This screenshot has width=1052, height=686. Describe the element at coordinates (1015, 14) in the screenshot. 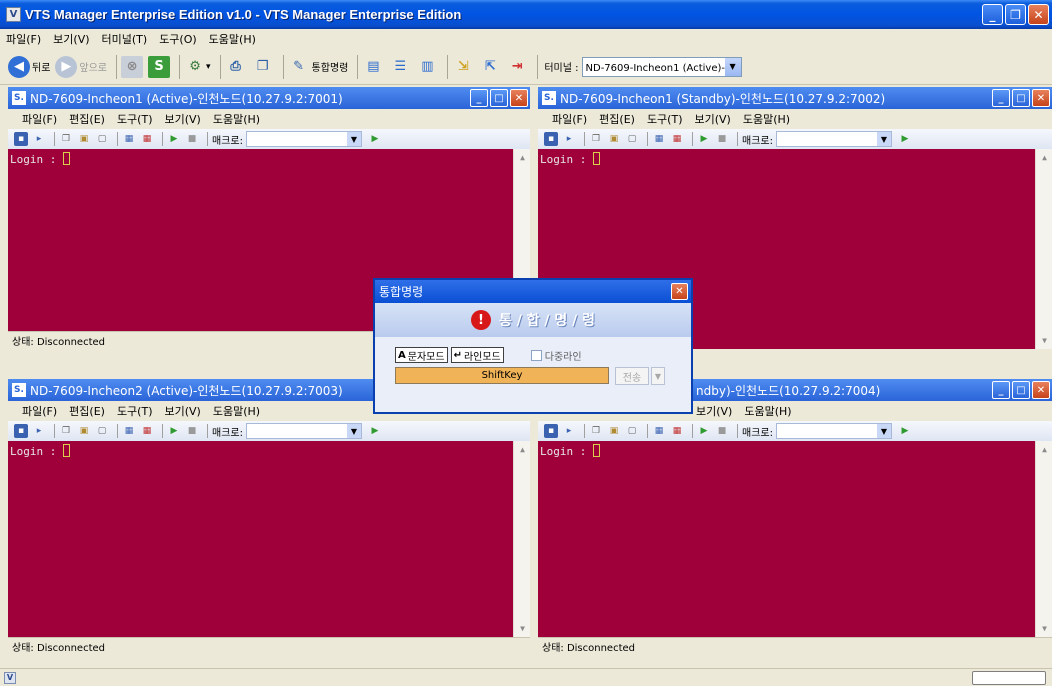

I see `restore-icon: ❐` at that location.